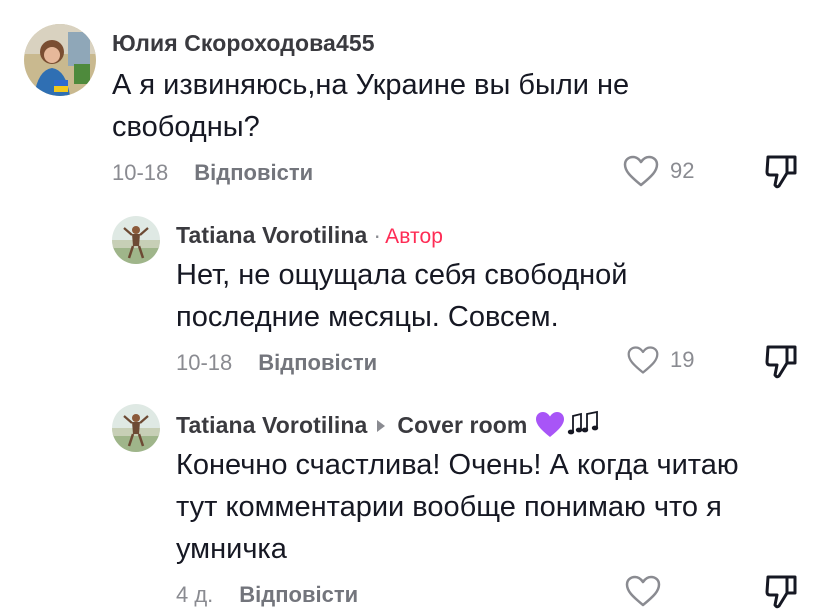  I want to click on comment-username: Tatiana Vorotilina · Автор, so click(309, 235).